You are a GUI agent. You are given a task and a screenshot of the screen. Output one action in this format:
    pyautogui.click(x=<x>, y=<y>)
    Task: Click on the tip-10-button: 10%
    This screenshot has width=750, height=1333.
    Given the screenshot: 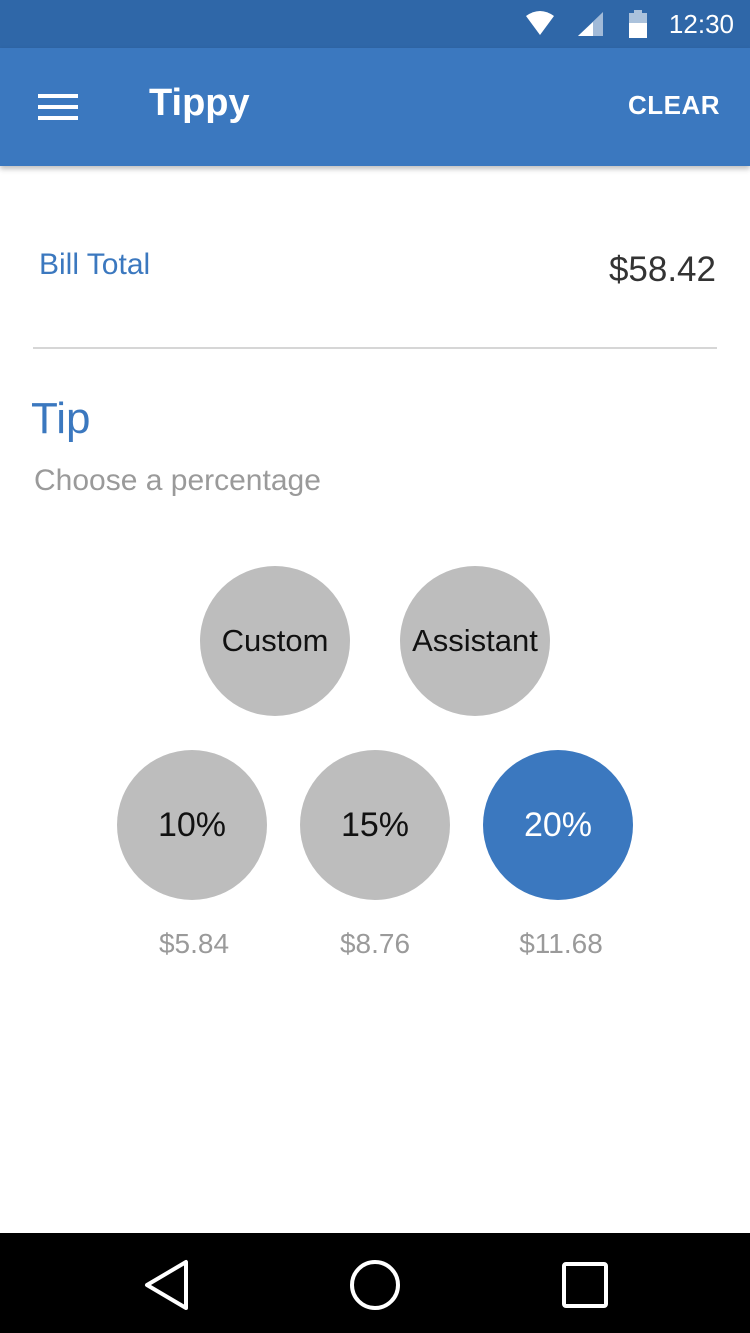 What is the action you would take?
    pyautogui.click(x=192, y=825)
    